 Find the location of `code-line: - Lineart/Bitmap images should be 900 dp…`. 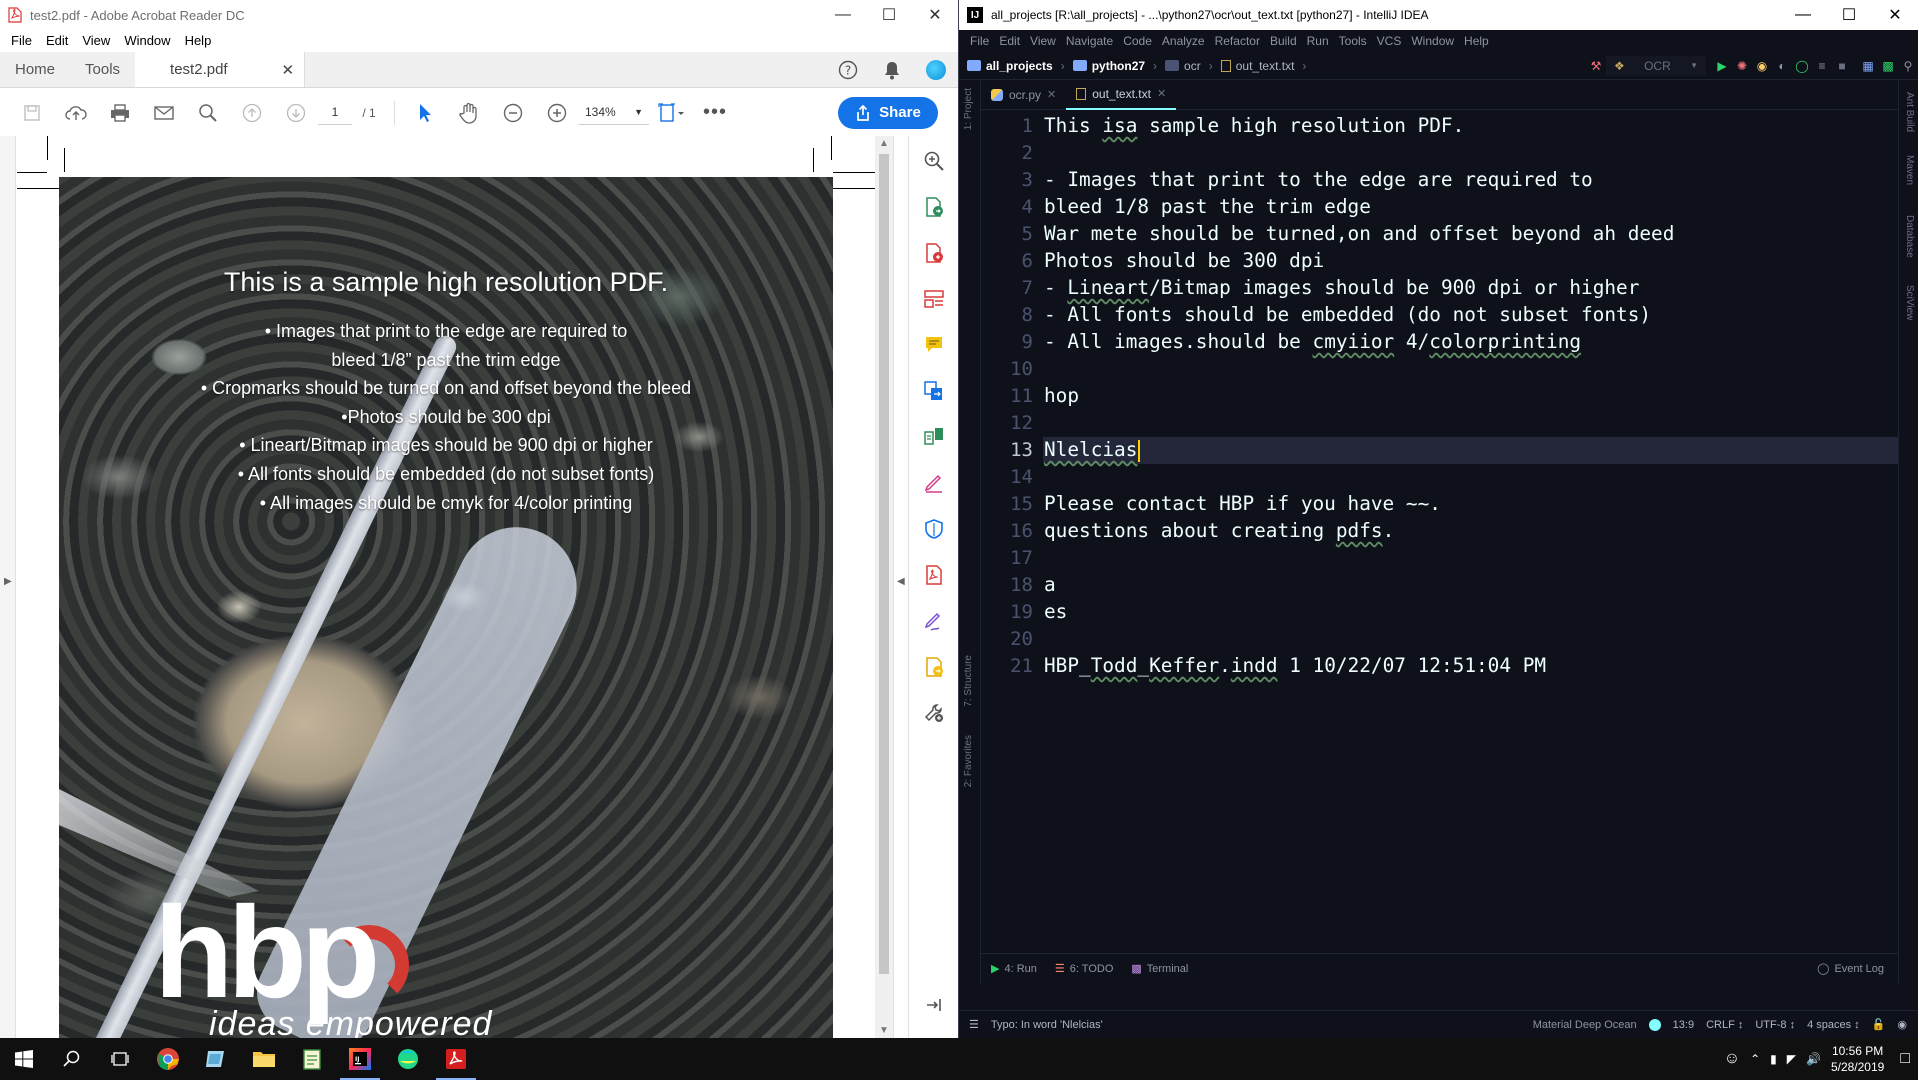

code-line: - Lineart/Bitmap images should be 900 dp… is located at coordinates (1341, 287).